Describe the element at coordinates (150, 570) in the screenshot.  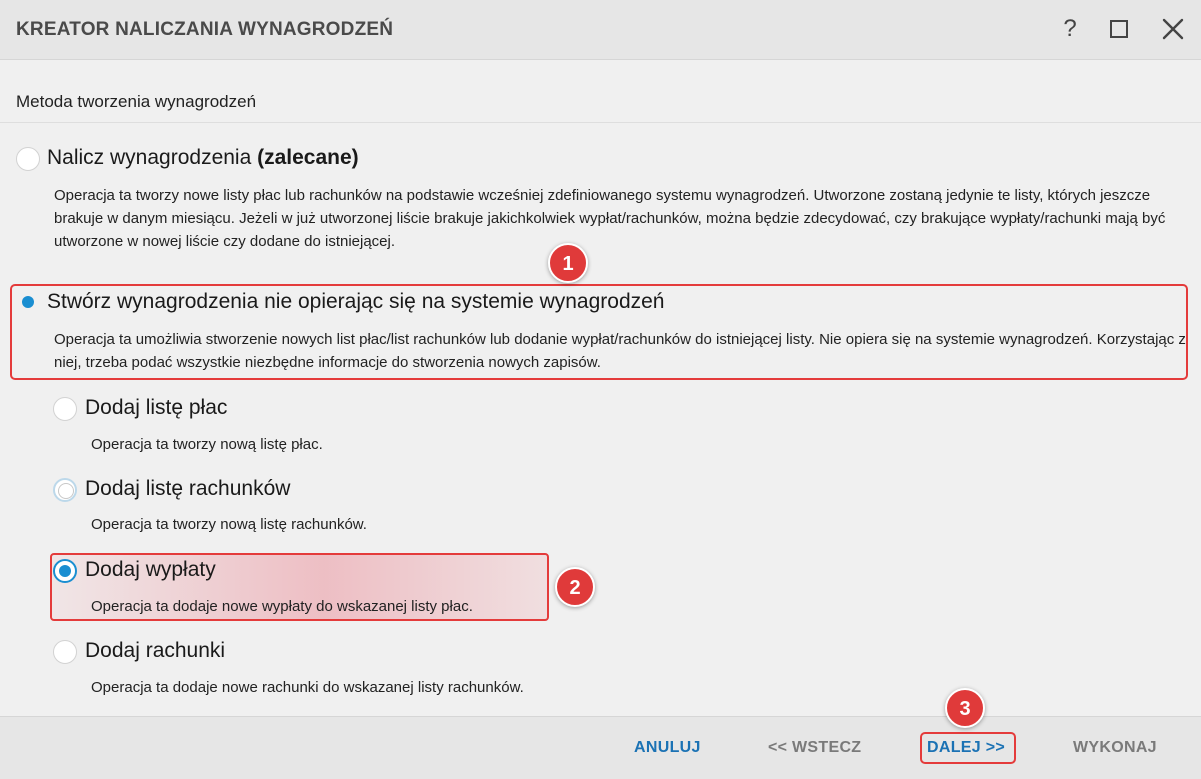
I see `option-dodaj-wyplaty-title: Dodaj wypłaty` at that location.